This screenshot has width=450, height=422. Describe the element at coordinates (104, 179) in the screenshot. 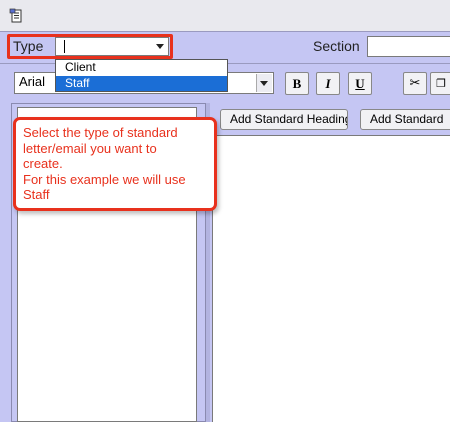

I see `callout-line: For this example we will use` at that location.